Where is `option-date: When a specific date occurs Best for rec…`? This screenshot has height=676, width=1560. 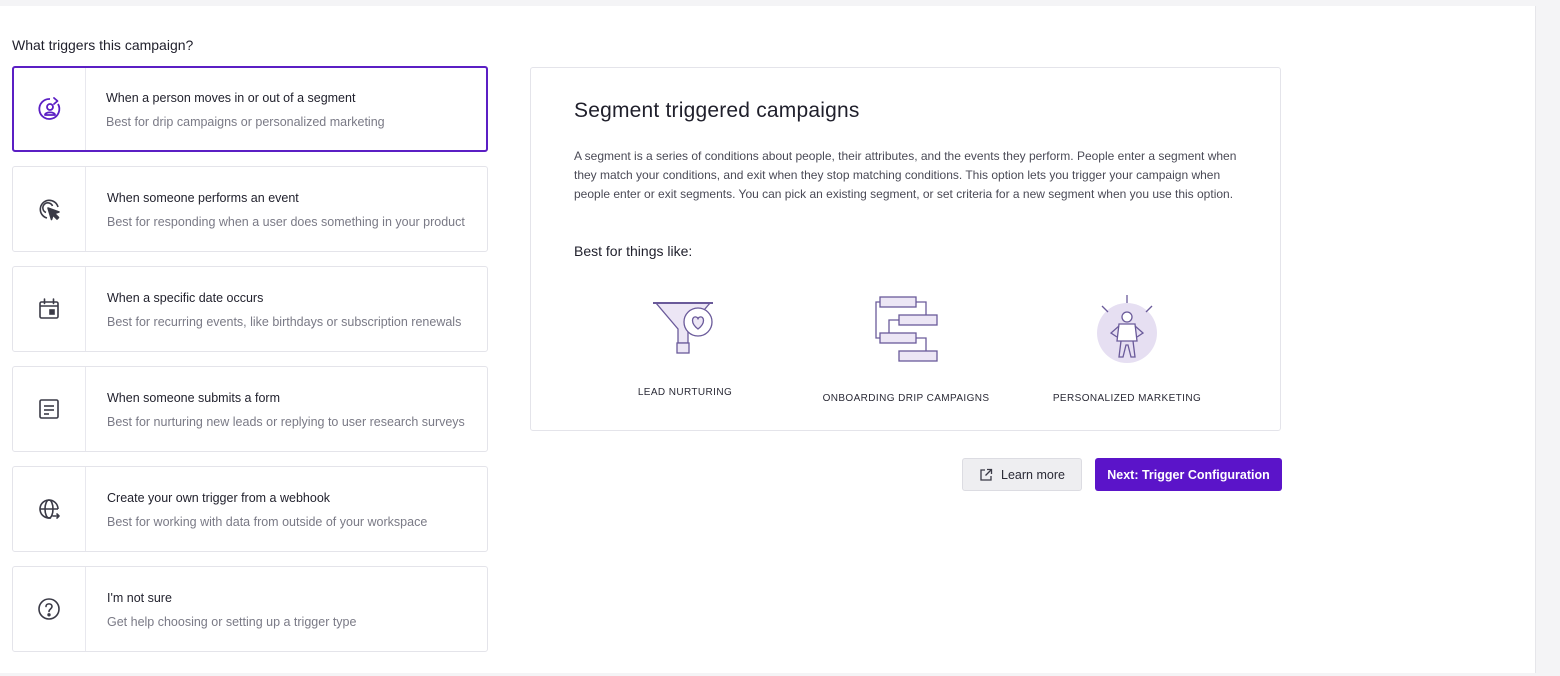 option-date: When a specific date occurs Best for rec… is located at coordinates (250, 309).